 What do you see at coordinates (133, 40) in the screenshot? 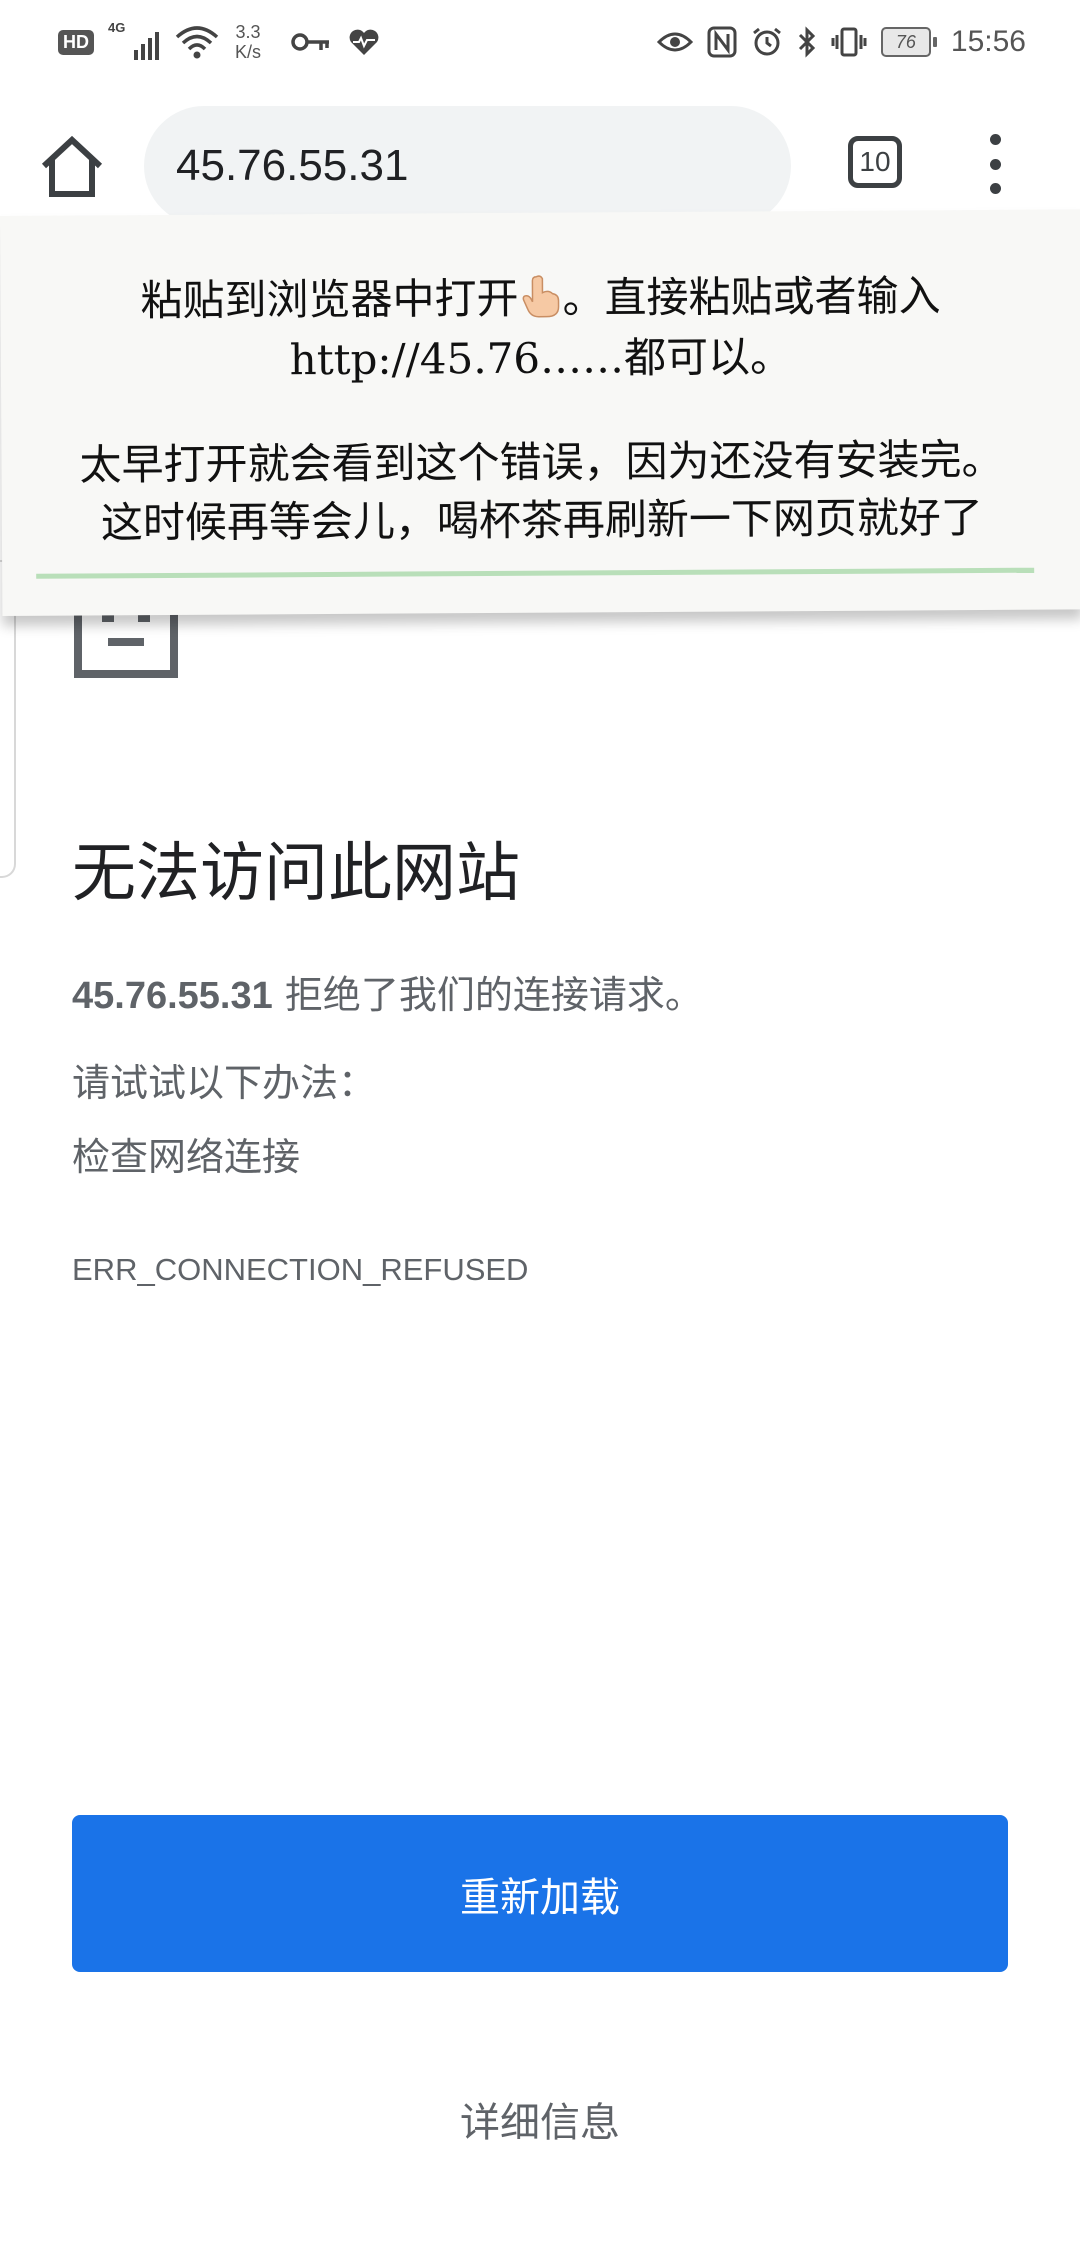
I see `signal-icon: 4G` at bounding box center [133, 40].